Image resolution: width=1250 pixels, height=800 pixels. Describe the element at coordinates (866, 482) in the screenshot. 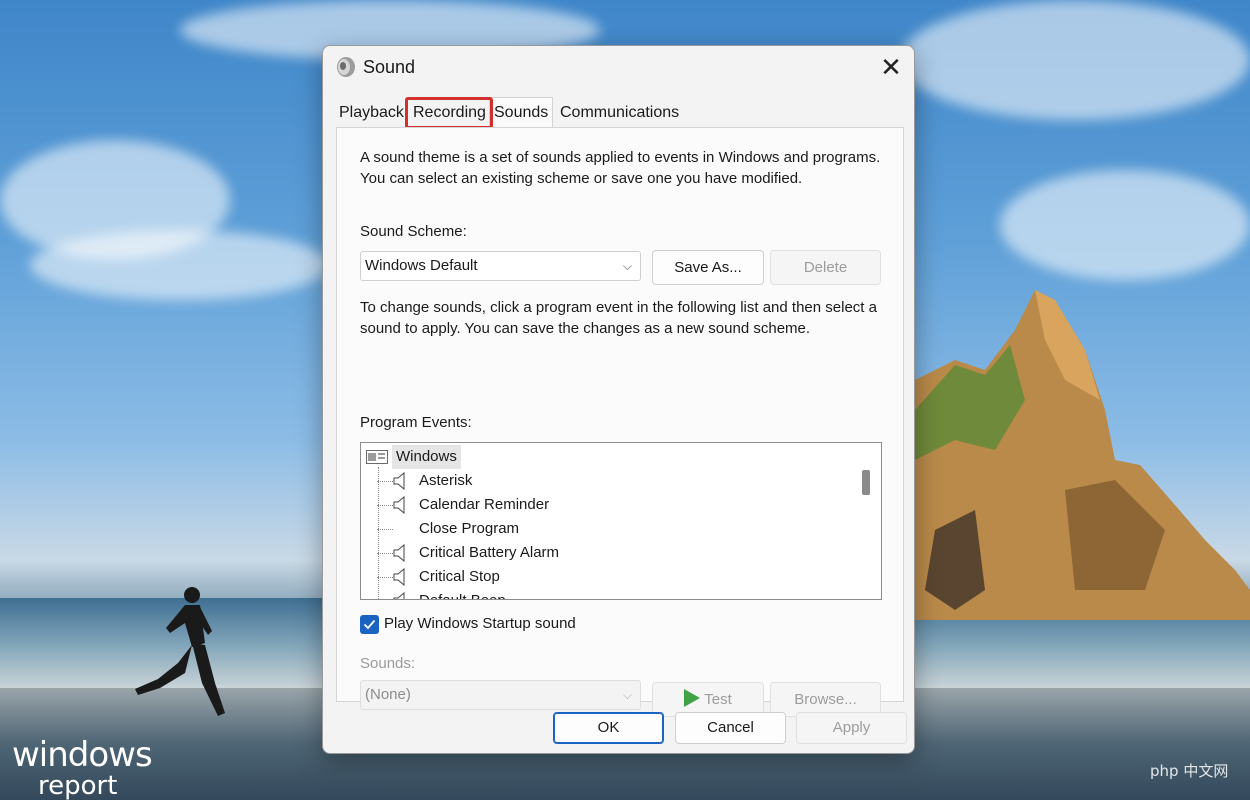

I see `scrollbar-thumb` at that location.